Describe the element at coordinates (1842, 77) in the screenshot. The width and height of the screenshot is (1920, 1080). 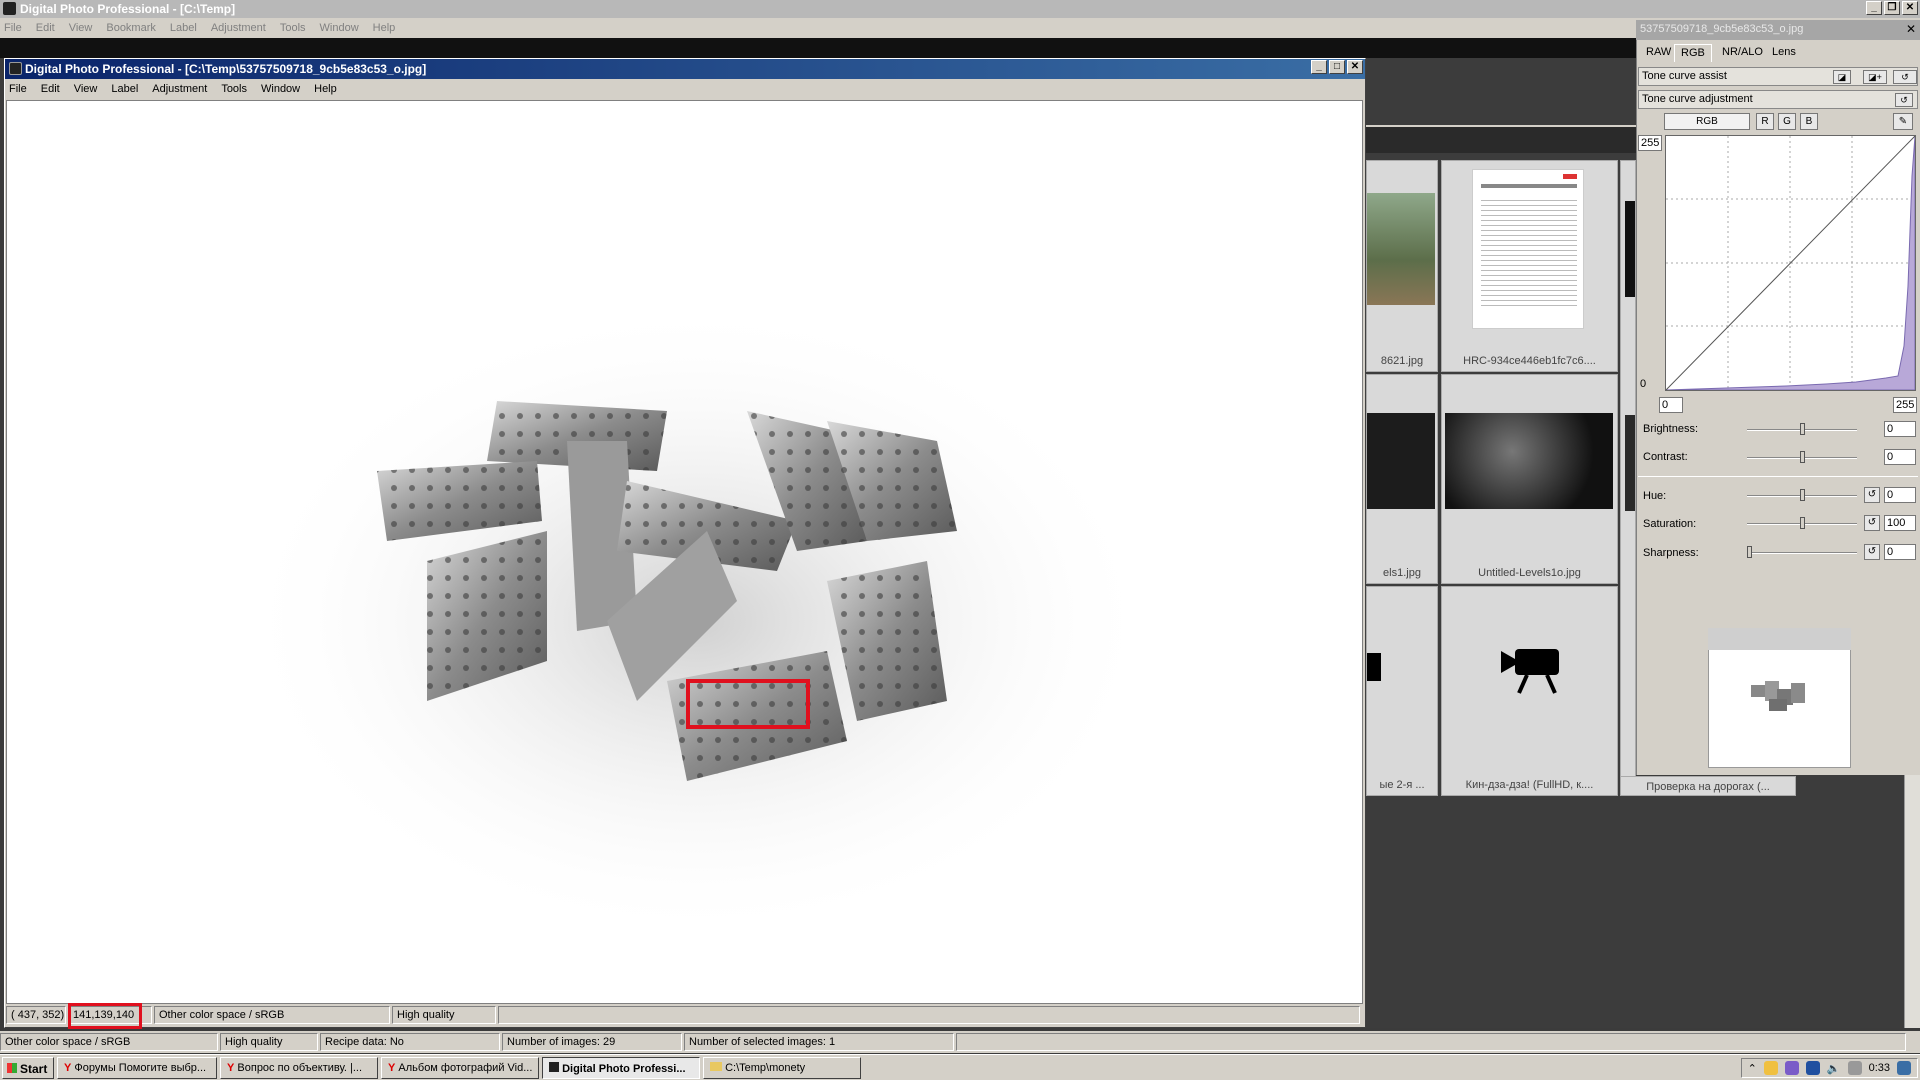
I see `auto-curve-icon: ◪` at that location.